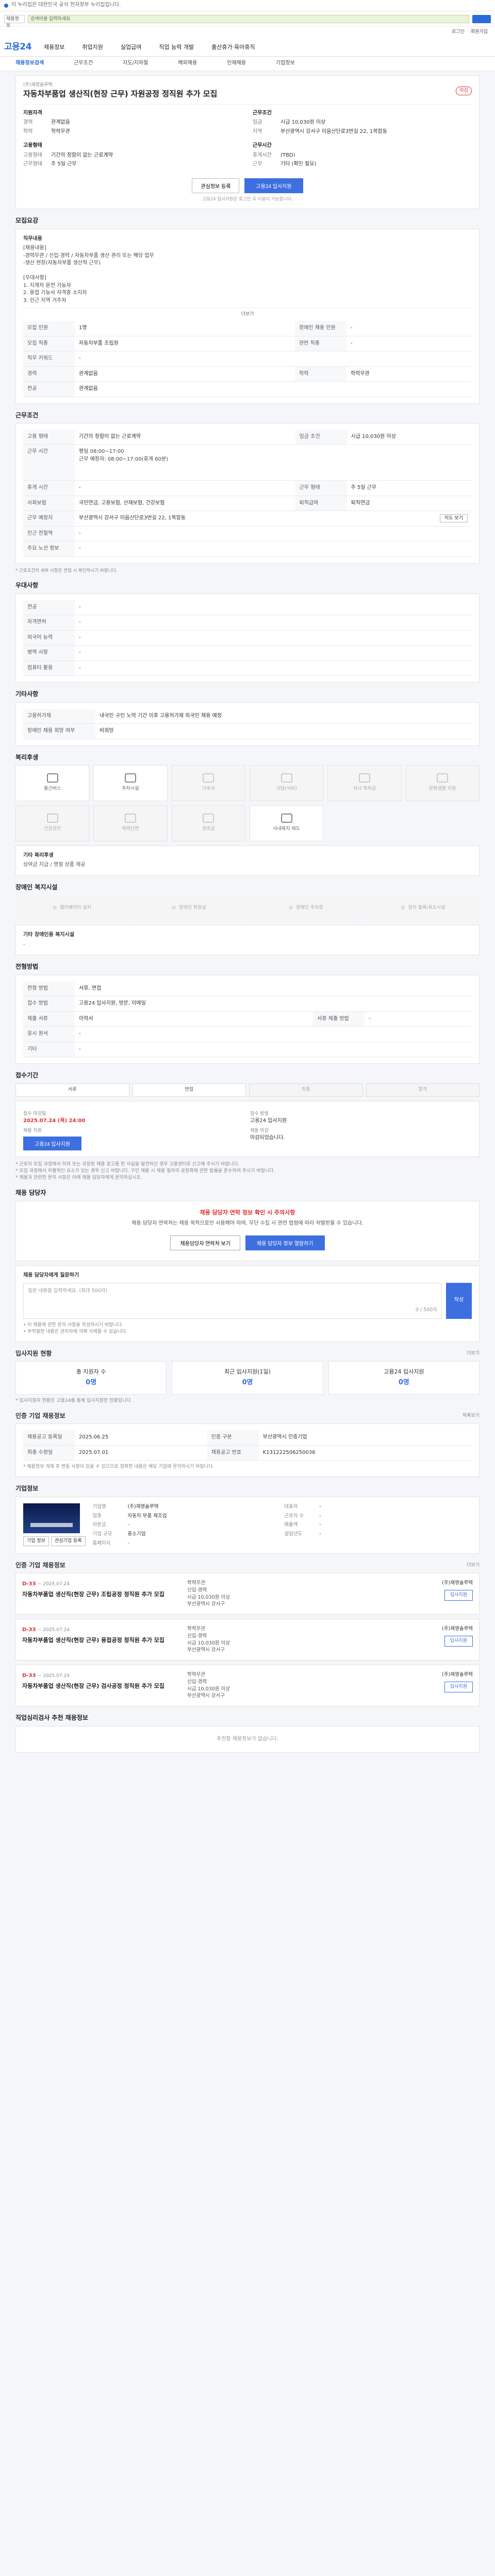 This screenshot has height=2576, width=495. Describe the element at coordinates (208, 778) in the screenshot. I see `dorm-icon` at that location.